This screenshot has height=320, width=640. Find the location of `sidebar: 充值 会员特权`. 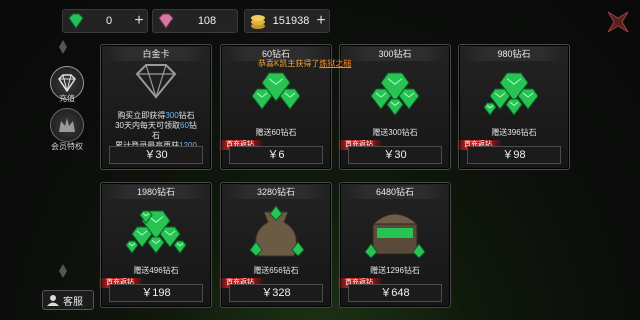

sidebar: 充值 会员特权 is located at coordinates (46, 178).